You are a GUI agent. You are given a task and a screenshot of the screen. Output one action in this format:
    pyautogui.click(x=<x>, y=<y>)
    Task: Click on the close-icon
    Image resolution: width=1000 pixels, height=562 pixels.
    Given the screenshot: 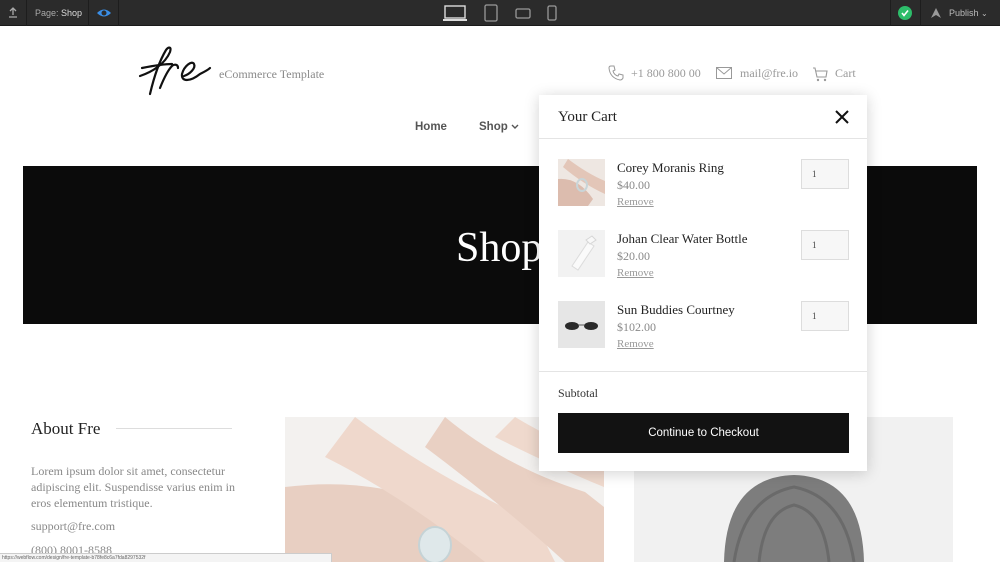 What is the action you would take?
    pyautogui.click(x=842, y=117)
    